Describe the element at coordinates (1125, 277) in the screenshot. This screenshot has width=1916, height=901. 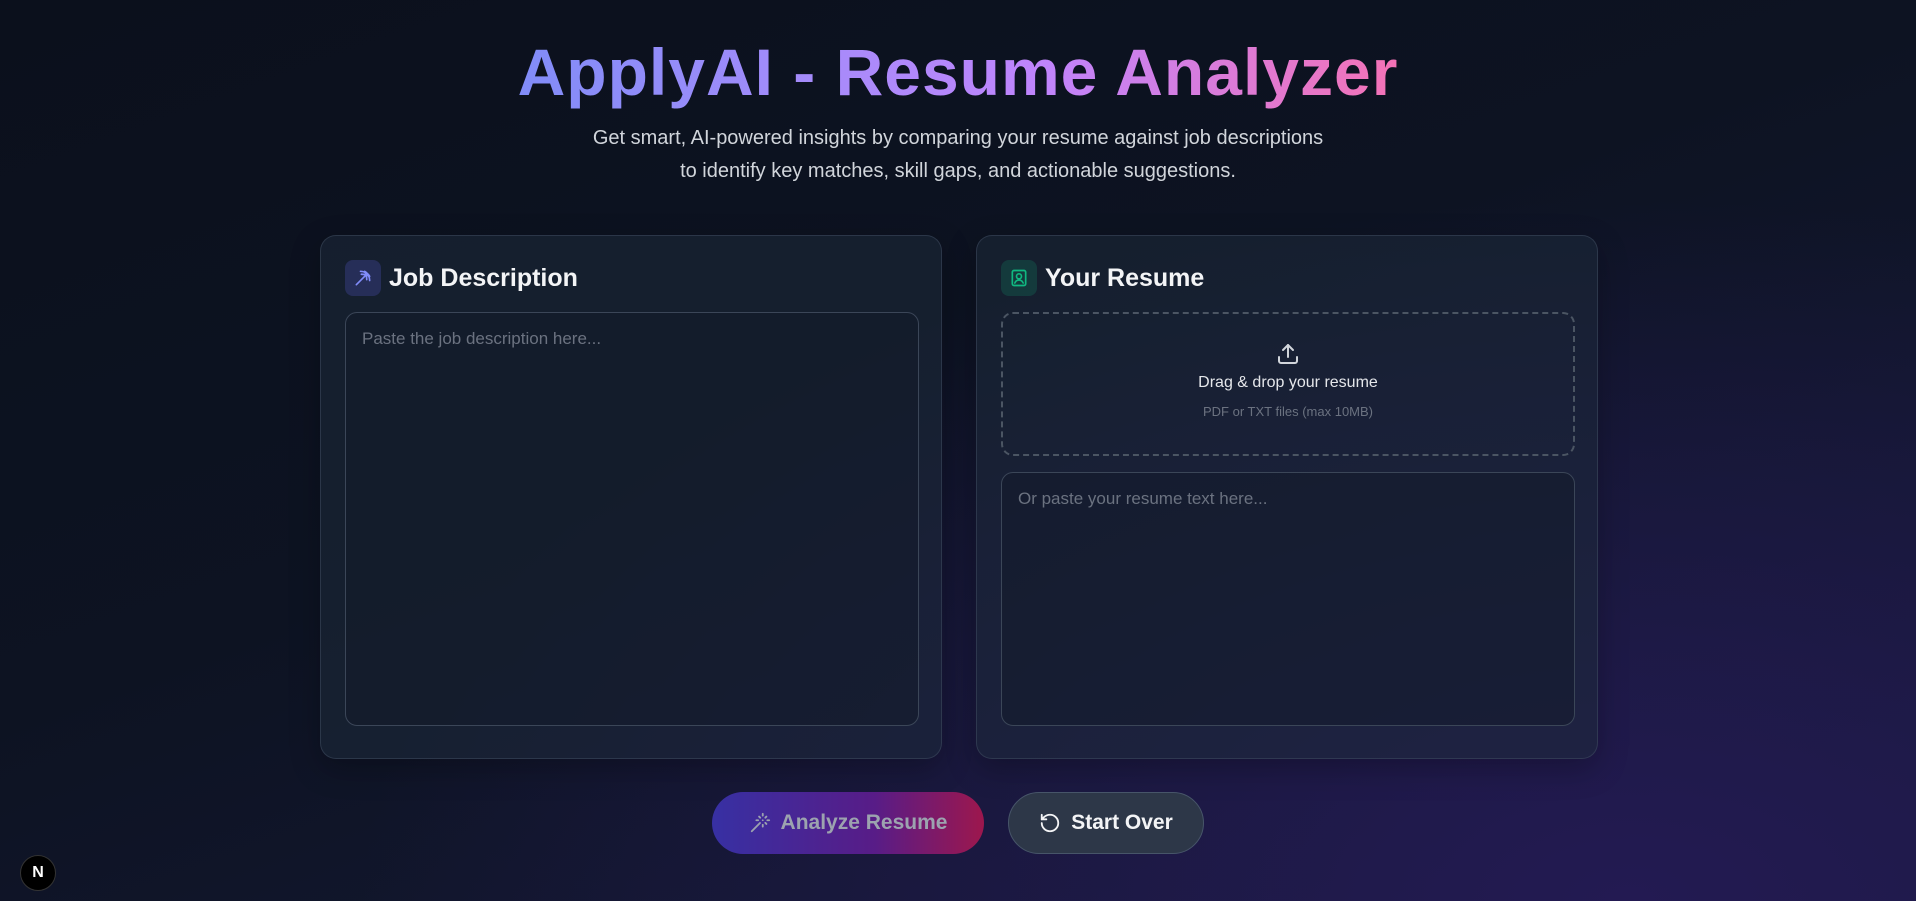
I see `resume-title: Your Resume` at that location.